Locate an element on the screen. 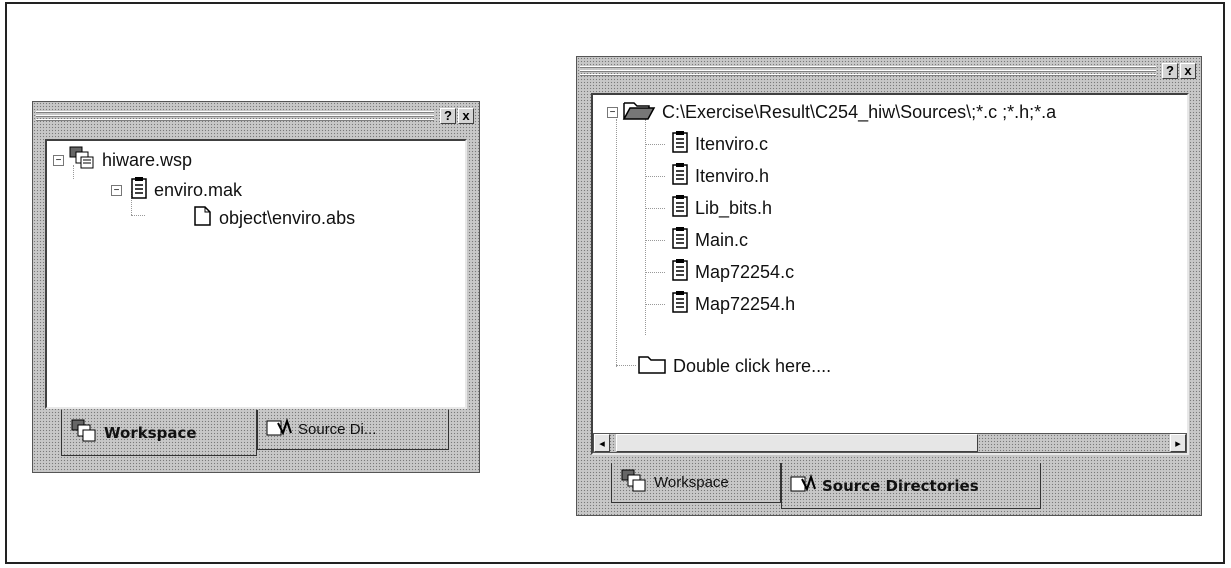 This screenshot has height=568, width=1231. tree-node-label: hiware.wsp is located at coordinates (147, 159).